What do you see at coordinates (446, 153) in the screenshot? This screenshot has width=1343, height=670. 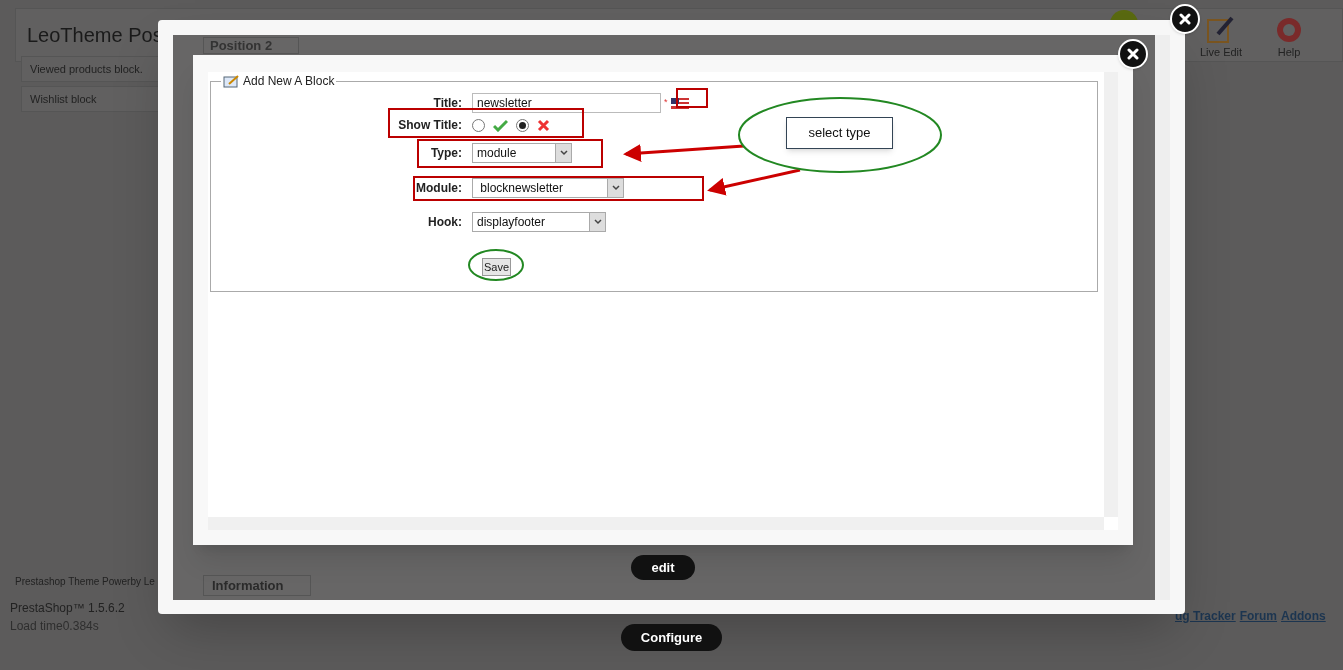 I see `field-label: Type:` at bounding box center [446, 153].